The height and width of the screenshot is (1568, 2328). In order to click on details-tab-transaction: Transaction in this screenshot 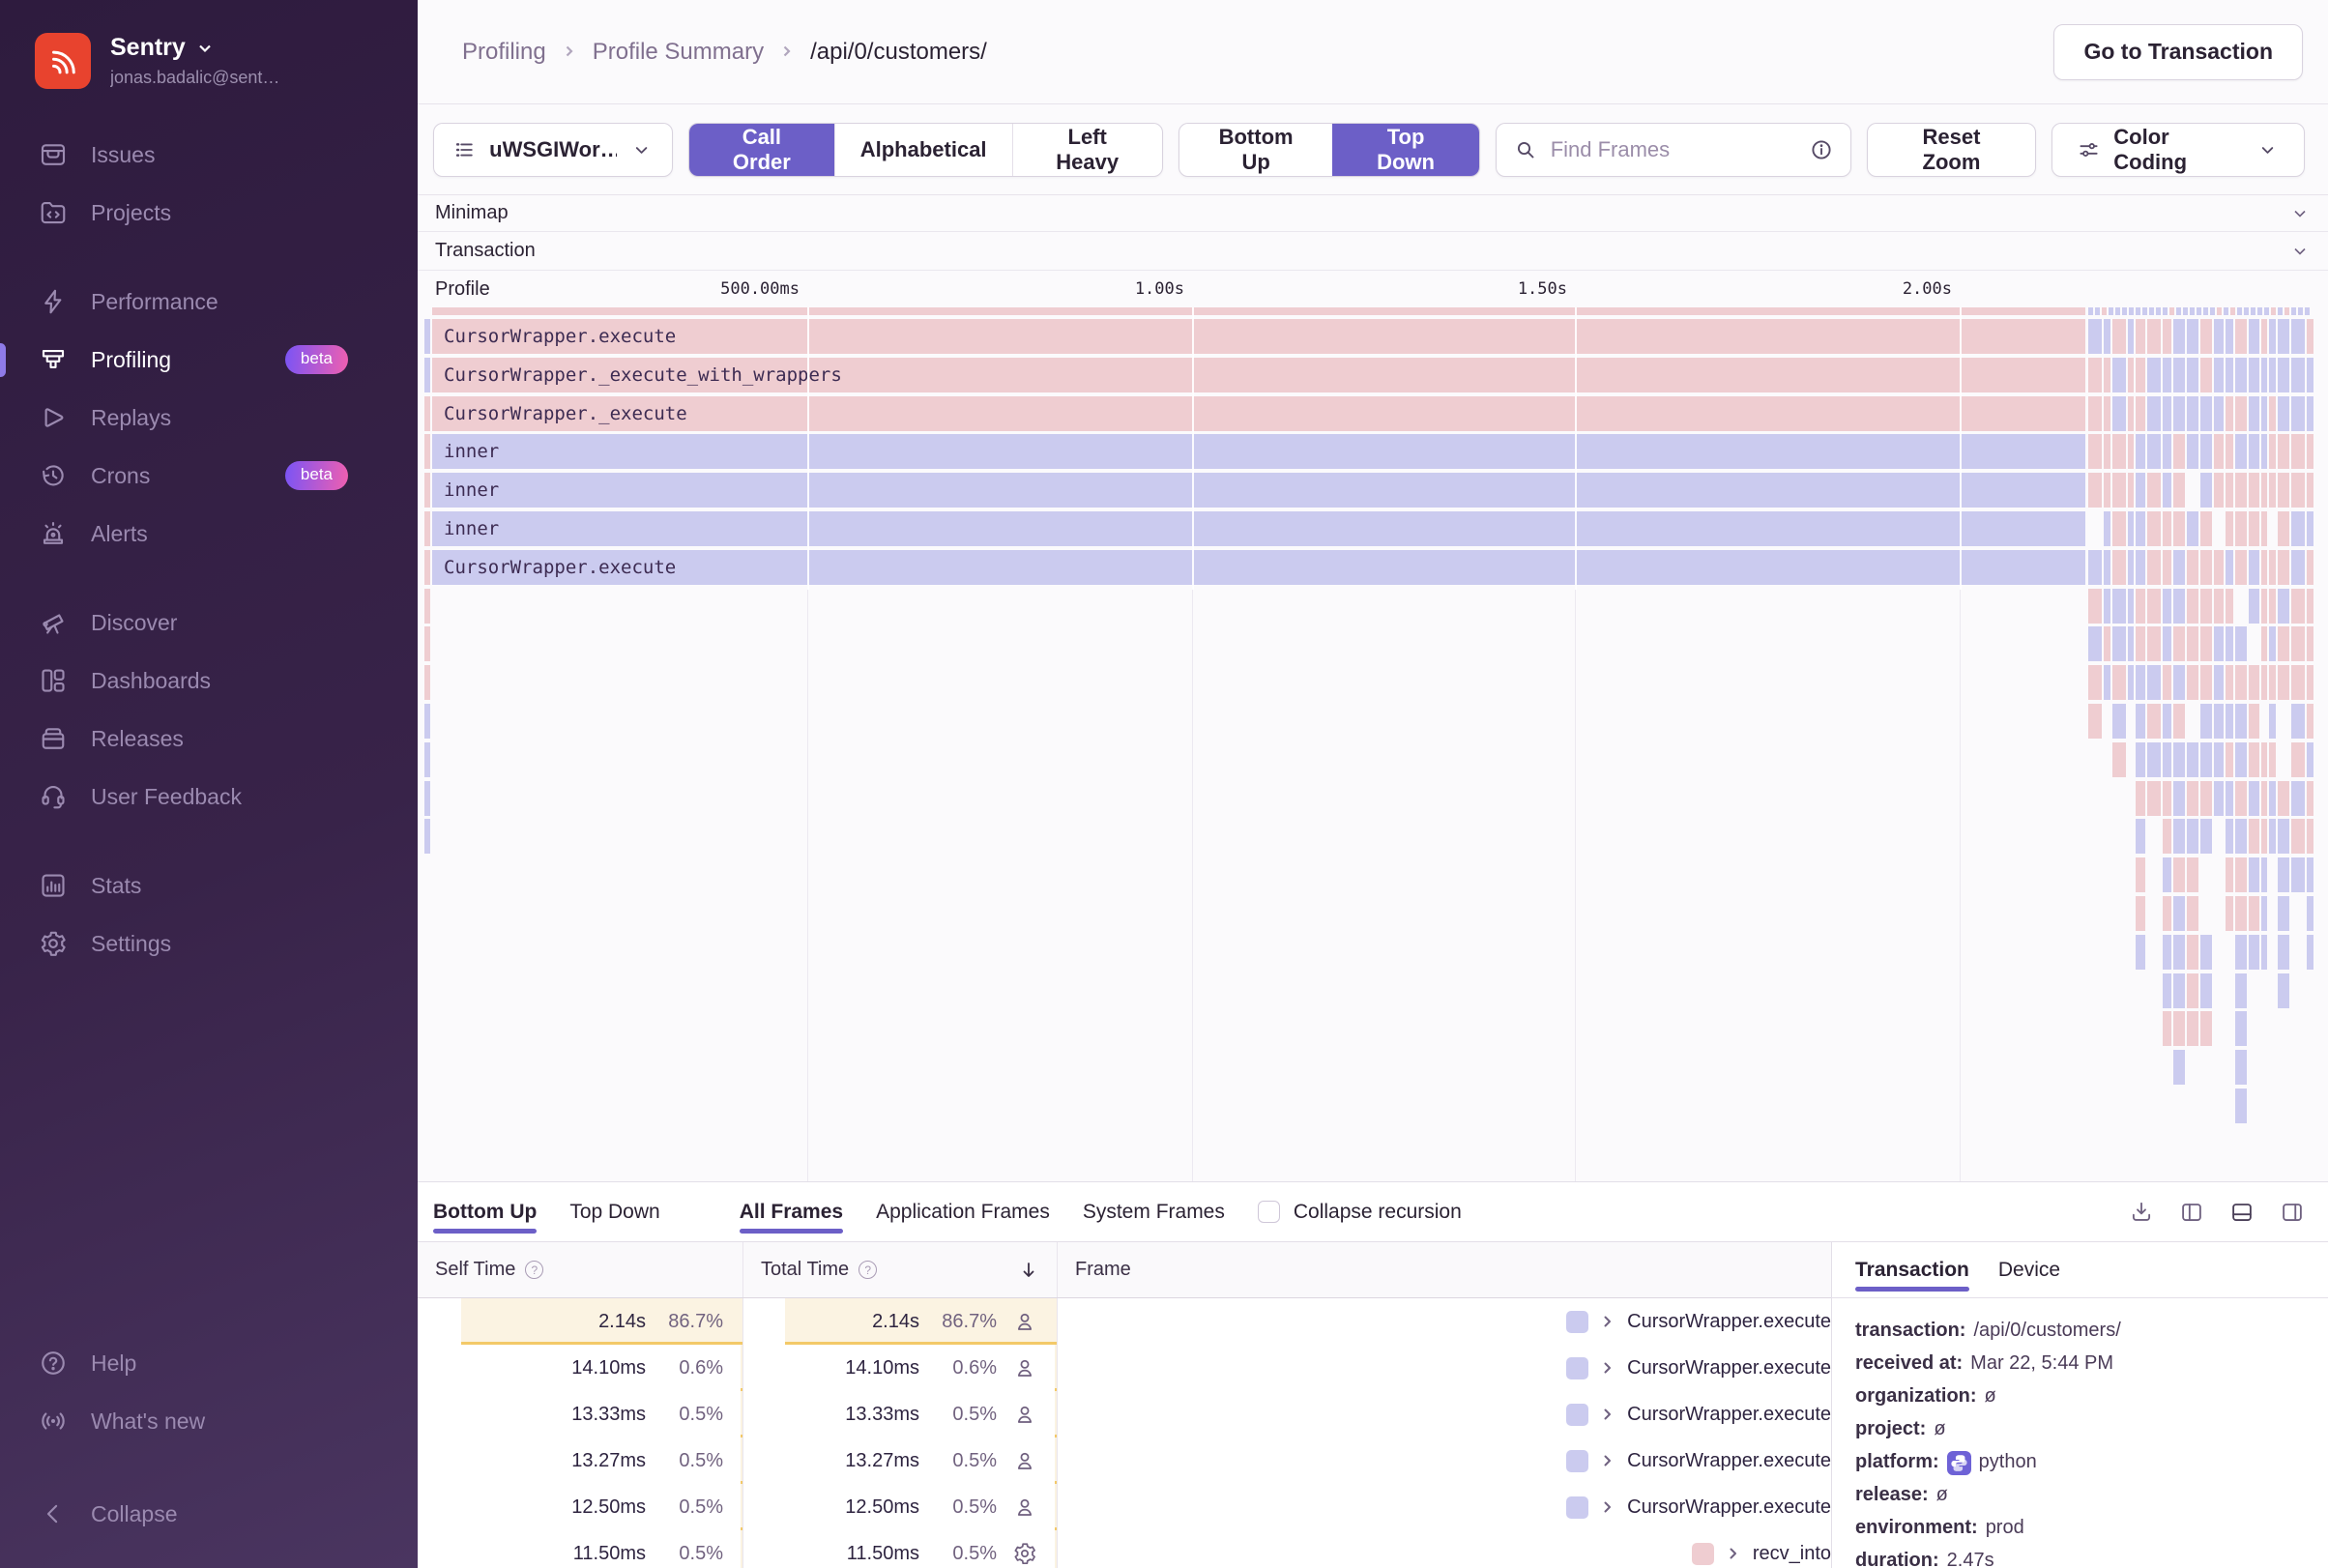, I will do `click(1912, 1269)`.